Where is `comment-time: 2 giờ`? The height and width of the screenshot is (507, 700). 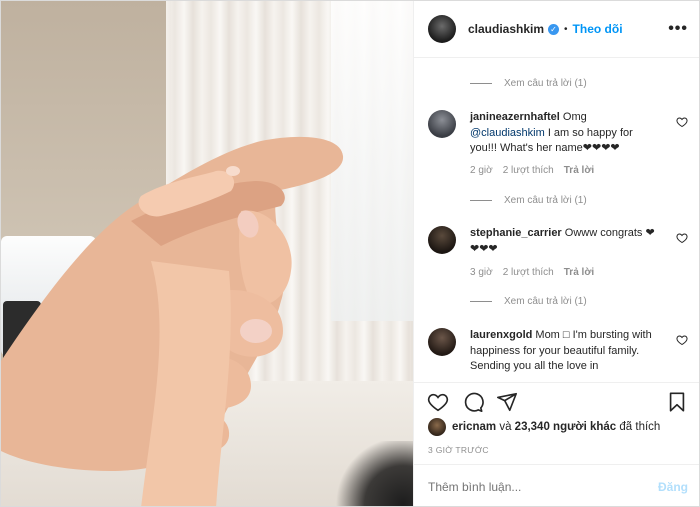
comment-time: 2 giờ is located at coordinates (481, 170).